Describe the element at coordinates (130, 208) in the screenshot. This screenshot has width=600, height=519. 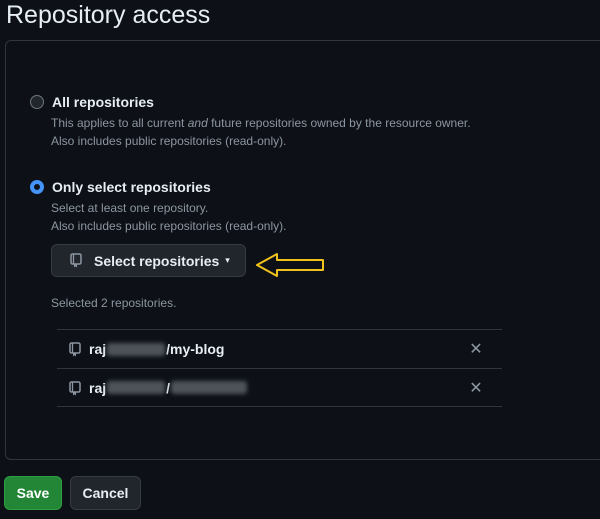
I see `only-select-note: Select at least one repository.` at that location.